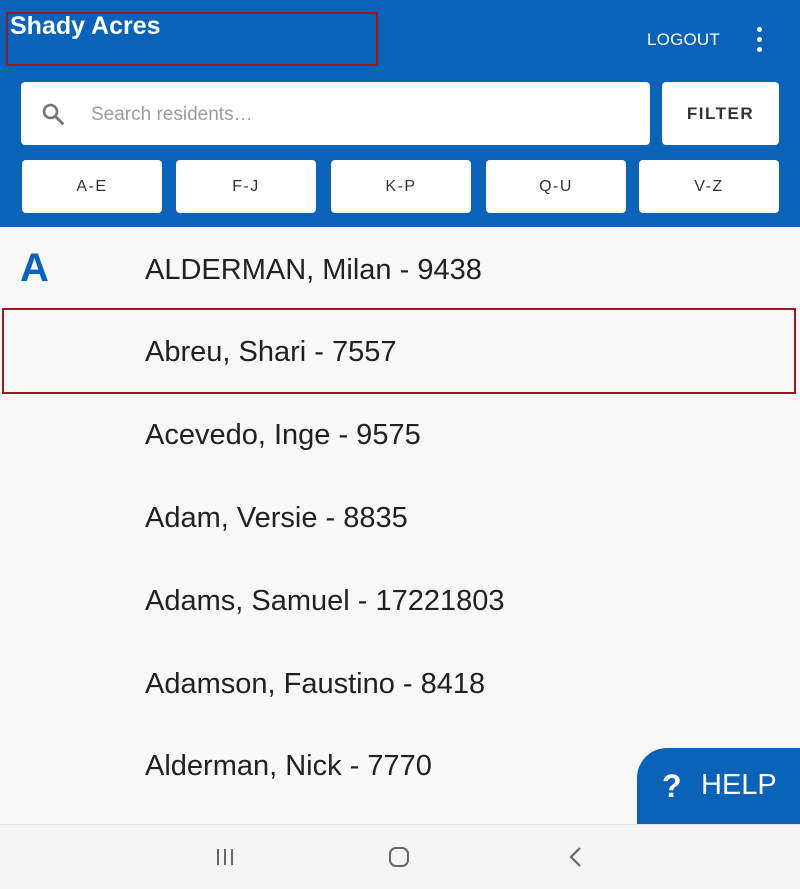  I want to click on search-box, so click(335, 113).